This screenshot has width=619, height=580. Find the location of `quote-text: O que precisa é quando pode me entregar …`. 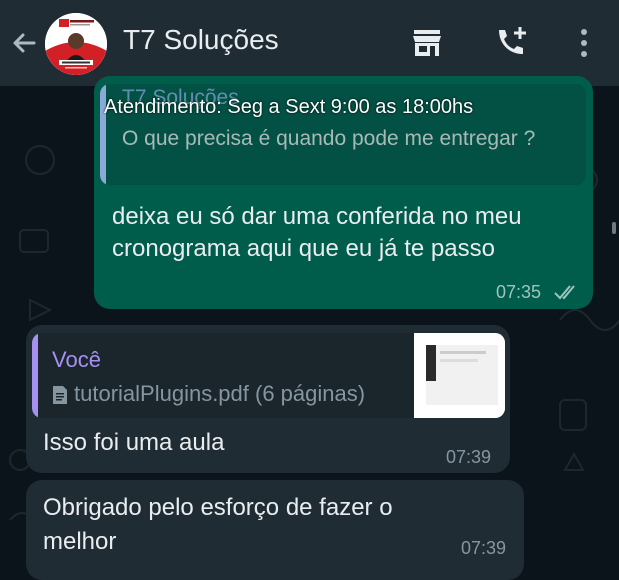

quote-text: O que precisa é quando pode me entregar … is located at coordinates (329, 138).